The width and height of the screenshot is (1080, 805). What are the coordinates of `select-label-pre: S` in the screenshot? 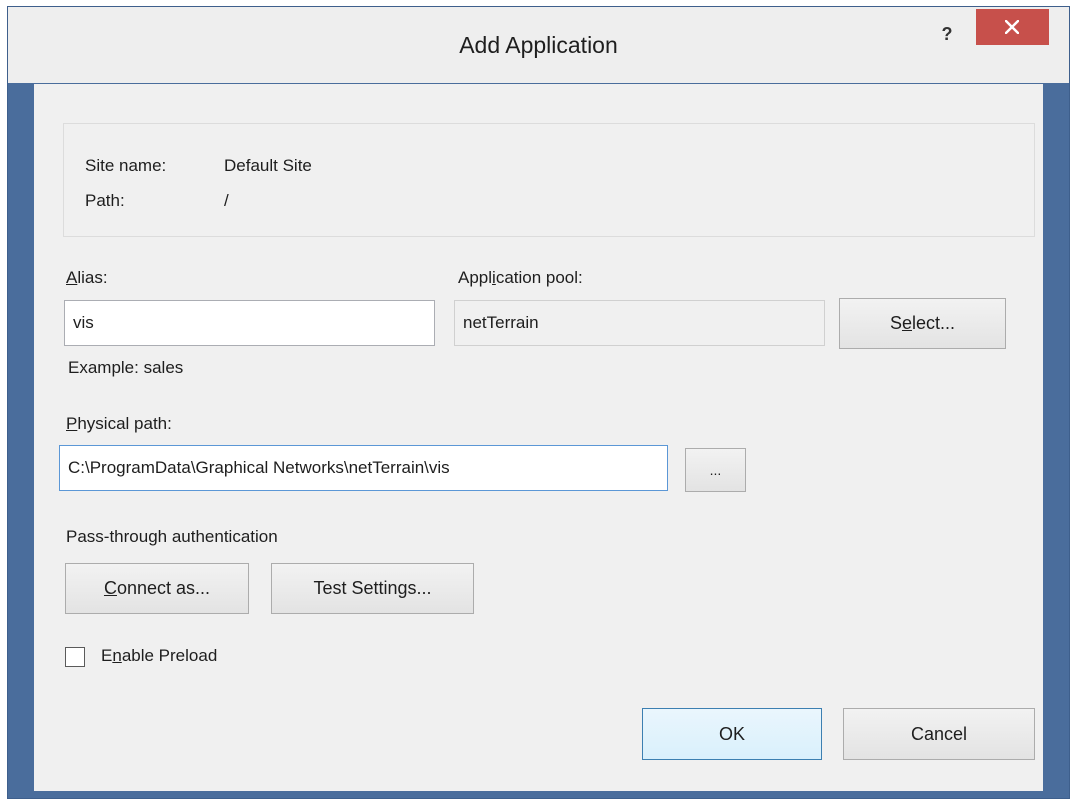 It's located at (895, 323).